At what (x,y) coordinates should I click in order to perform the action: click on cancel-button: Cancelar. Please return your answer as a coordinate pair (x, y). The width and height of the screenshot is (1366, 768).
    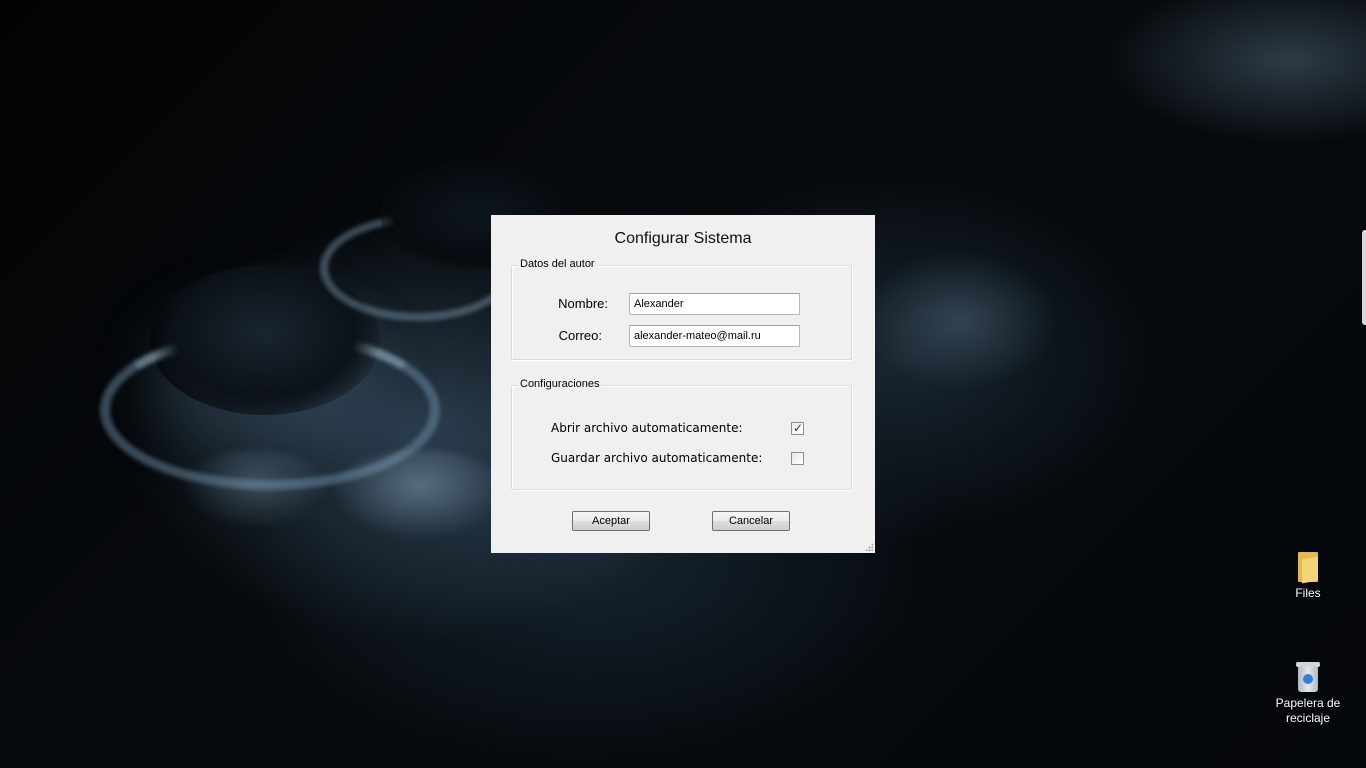
    Looking at the image, I should click on (751, 521).